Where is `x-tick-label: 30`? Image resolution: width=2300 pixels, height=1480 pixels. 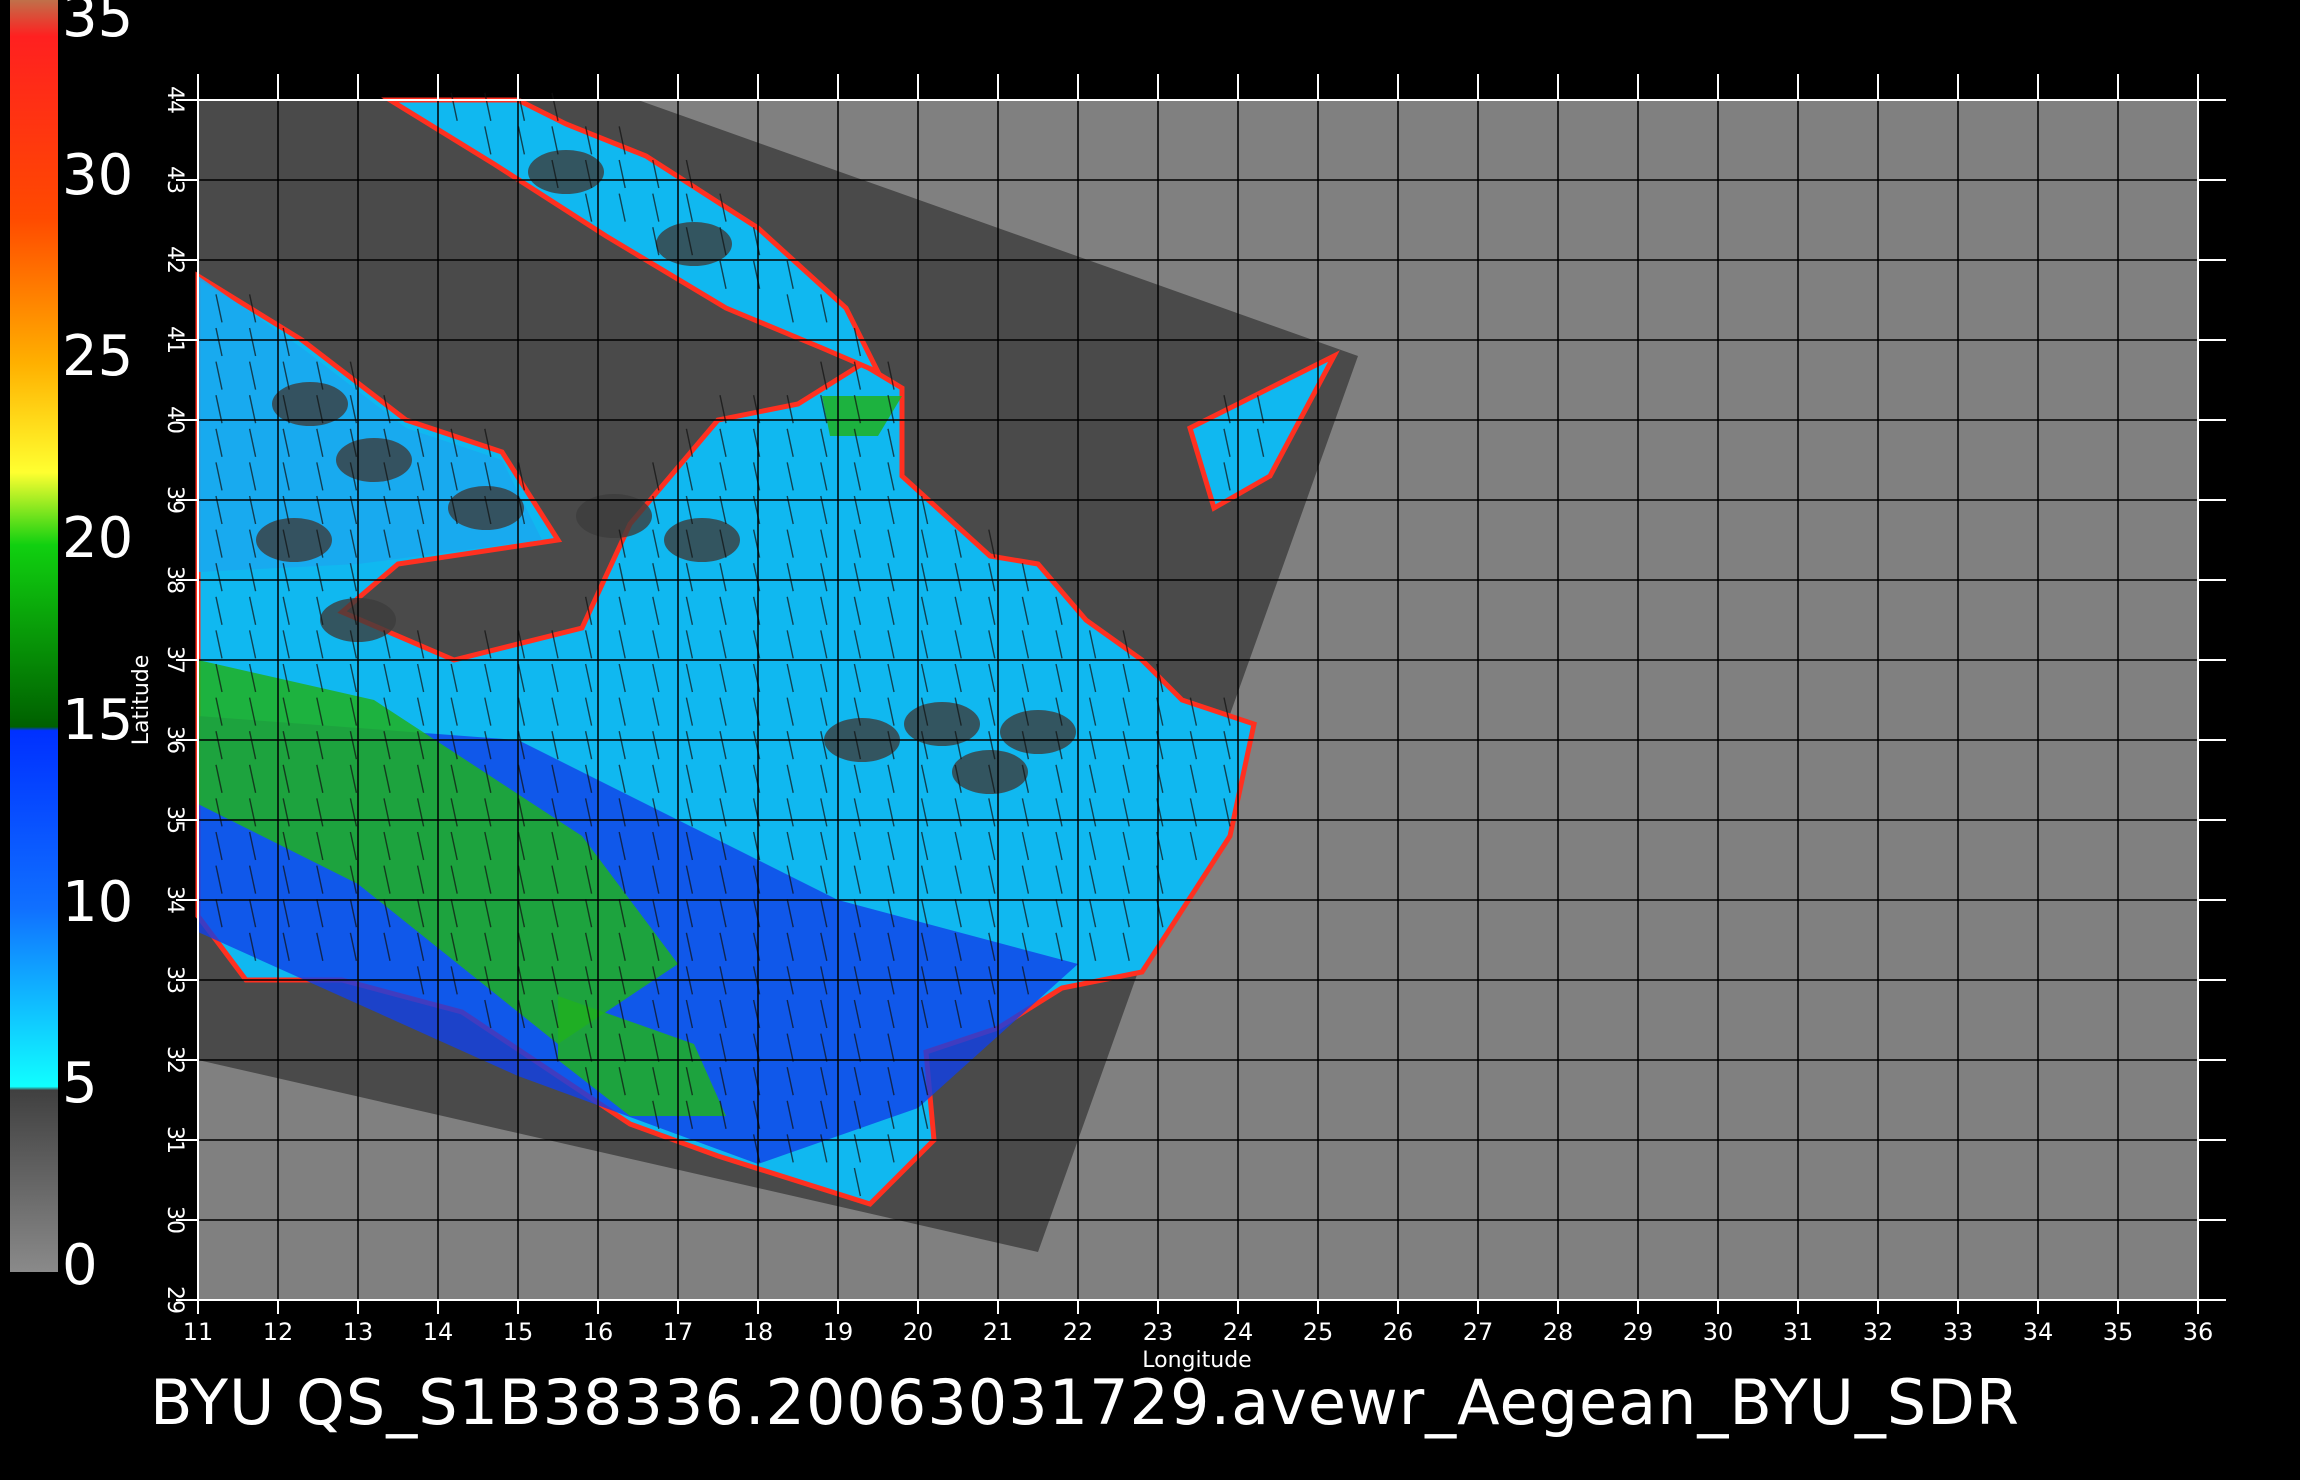 x-tick-label: 30 is located at coordinates (1718, 1332).